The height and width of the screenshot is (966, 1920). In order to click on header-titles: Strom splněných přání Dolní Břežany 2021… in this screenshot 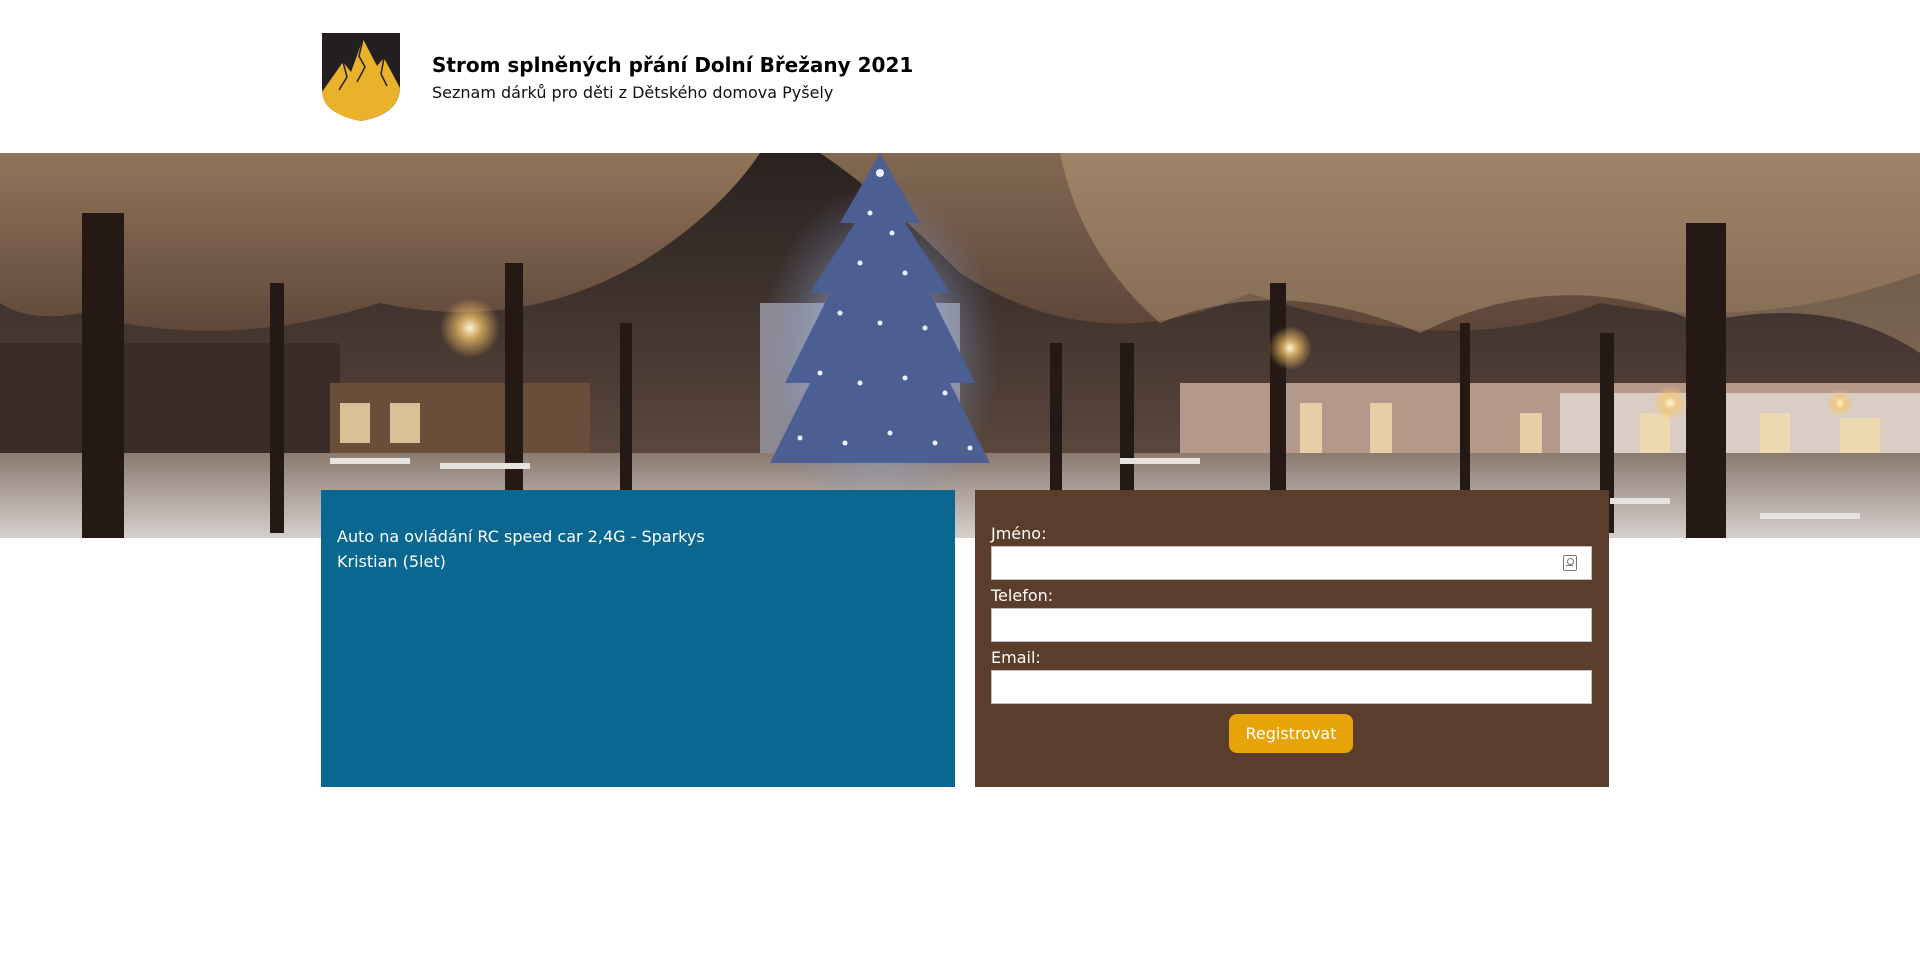, I will do `click(672, 77)`.